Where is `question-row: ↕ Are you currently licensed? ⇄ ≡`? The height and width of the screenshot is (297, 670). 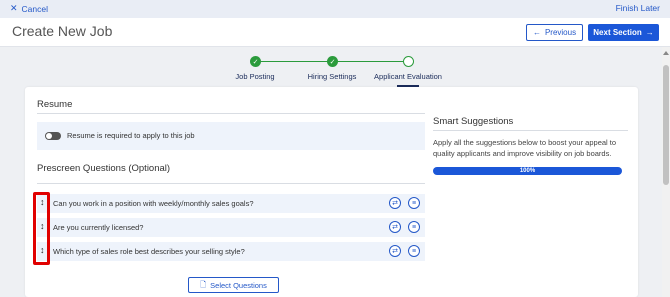
question-row: ↕ Are you currently licensed? ⇄ ≡ is located at coordinates (231, 227).